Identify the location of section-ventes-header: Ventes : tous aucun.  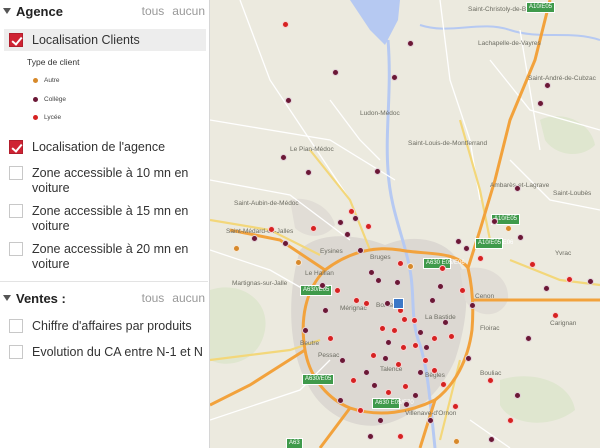
(104, 298).